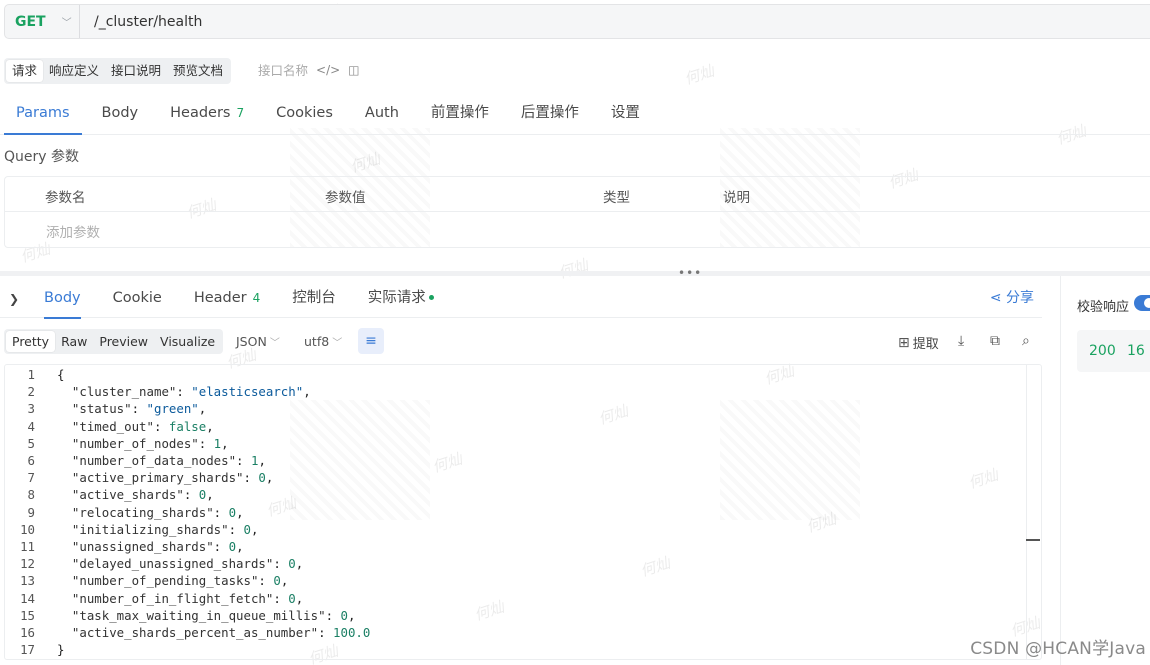  What do you see at coordinates (1033, 540) in the screenshot?
I see `scrollbar-thumb` at bounding box center [1033, 540].